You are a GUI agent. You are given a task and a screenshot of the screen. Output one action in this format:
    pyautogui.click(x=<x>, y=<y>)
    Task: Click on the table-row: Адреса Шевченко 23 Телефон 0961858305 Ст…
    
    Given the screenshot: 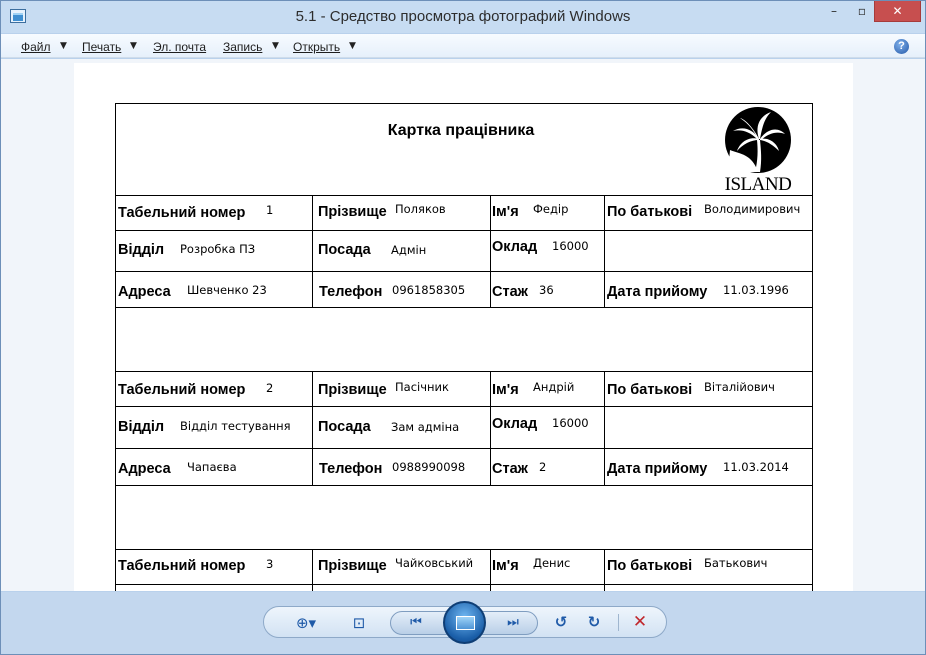 What is the action you would take?
    pyautogui.click(x=464, y=290)
    